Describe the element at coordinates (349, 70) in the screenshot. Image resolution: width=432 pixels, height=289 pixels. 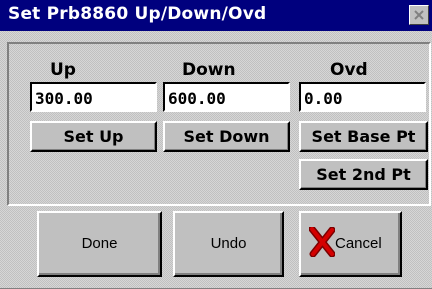
I see `ovd-label: Ovd` at that location.